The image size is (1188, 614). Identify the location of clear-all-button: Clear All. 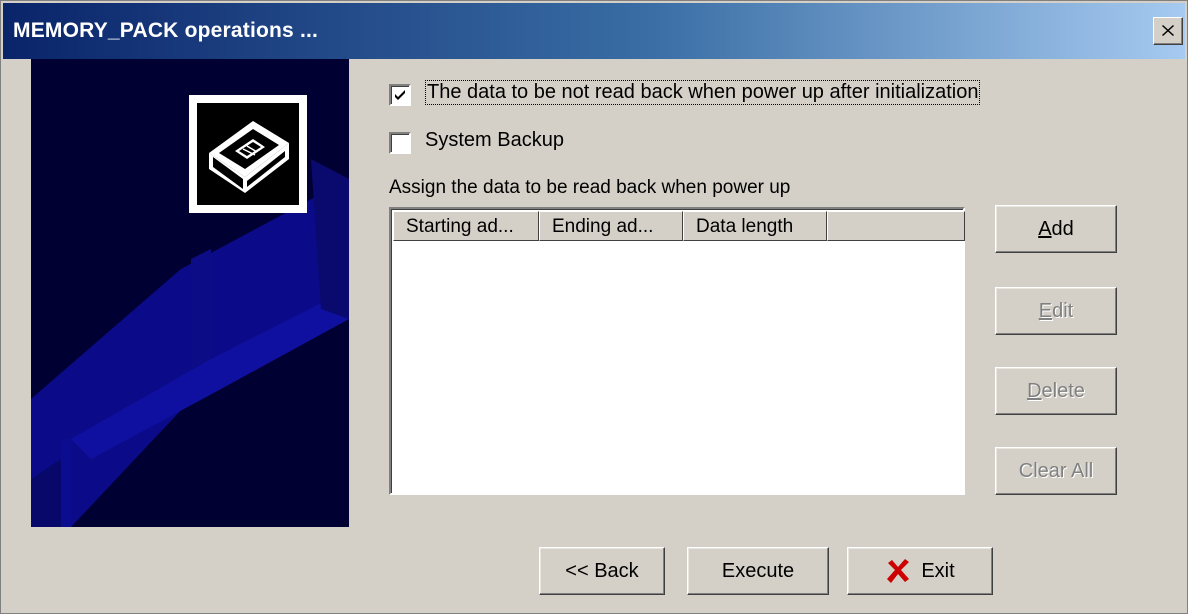
(1056, 471).